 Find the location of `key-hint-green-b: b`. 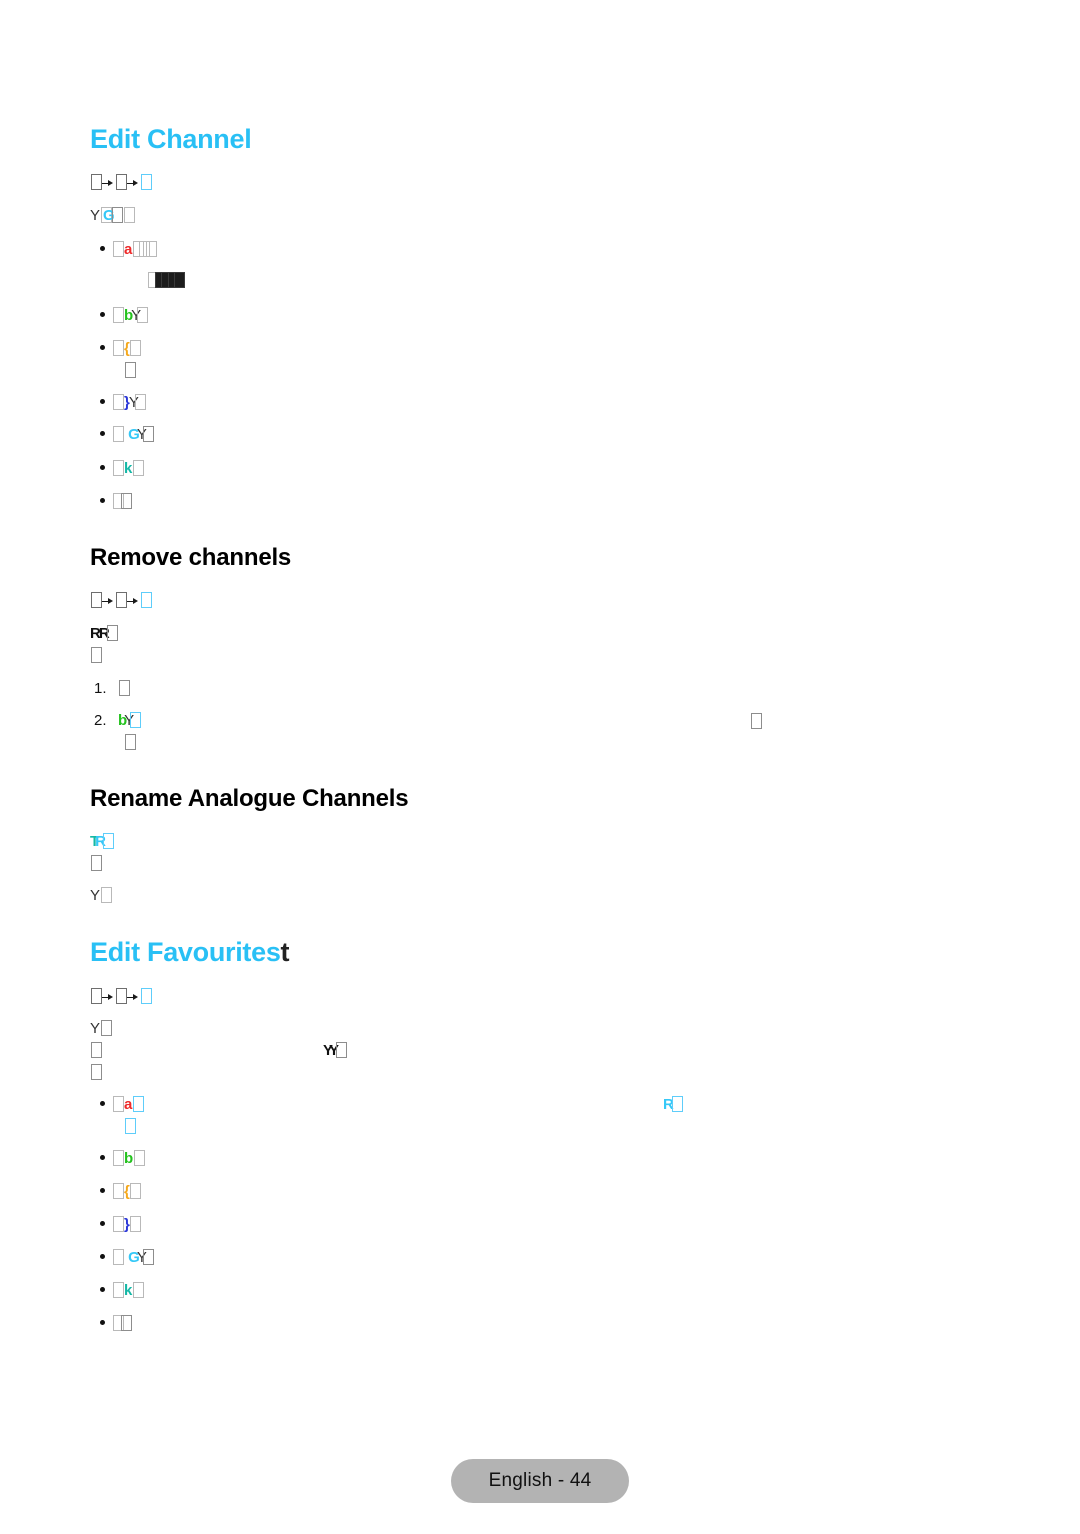

key-hint-green-b: b is located at coordinates (129, 1158).